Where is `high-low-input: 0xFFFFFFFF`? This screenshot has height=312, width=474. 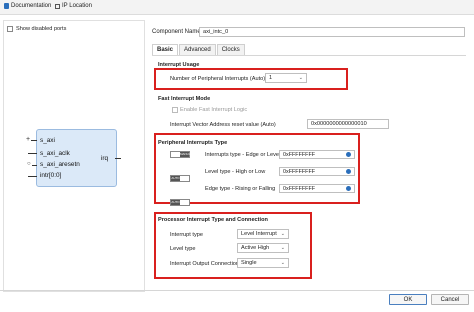 high-low-input: 0xFFFFFFFF is located at coordinates (317, 171).